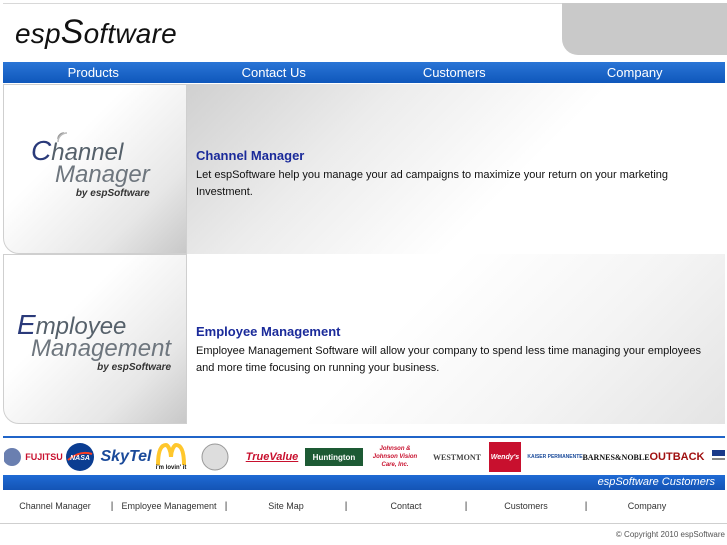  What do you see at coordinates (101, 348) in the screenshot?
I see `logo-line2: Management` at bounding box center [101, 348].